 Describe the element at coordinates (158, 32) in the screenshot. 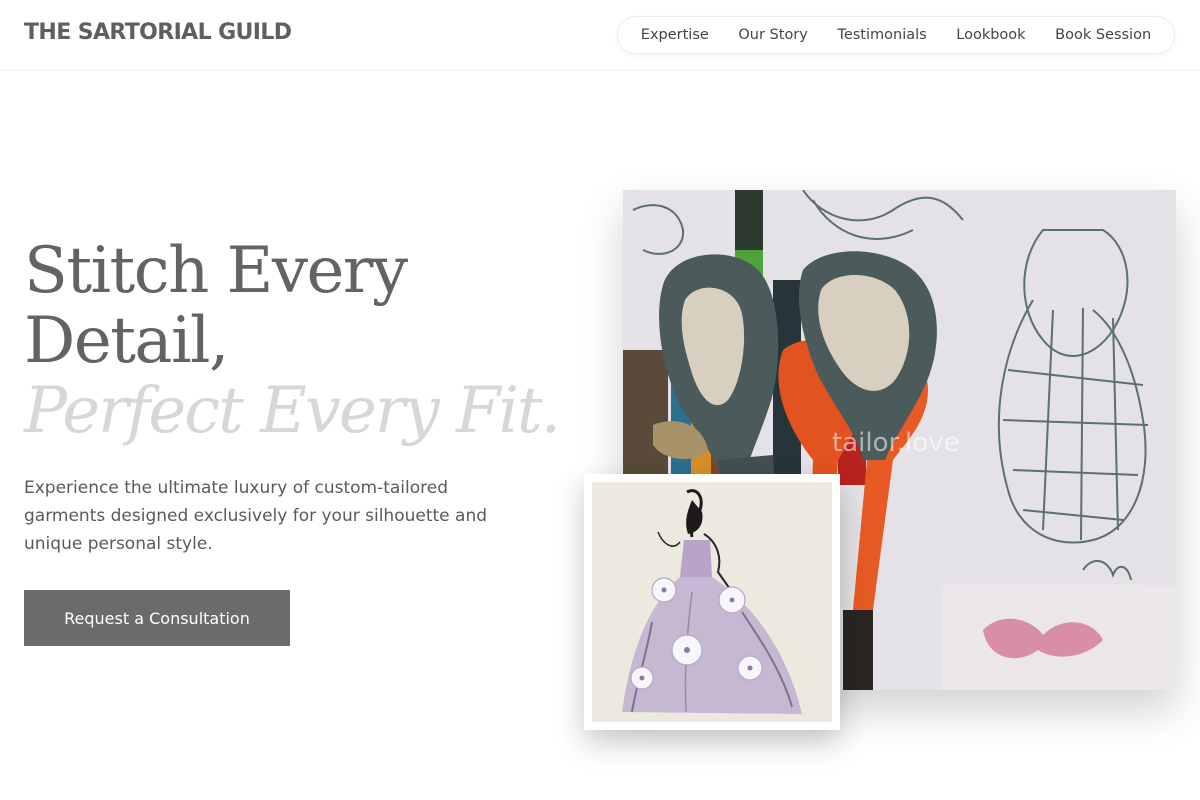

I see `brand-logo: THE SARTORIAL GUILD` at that location.